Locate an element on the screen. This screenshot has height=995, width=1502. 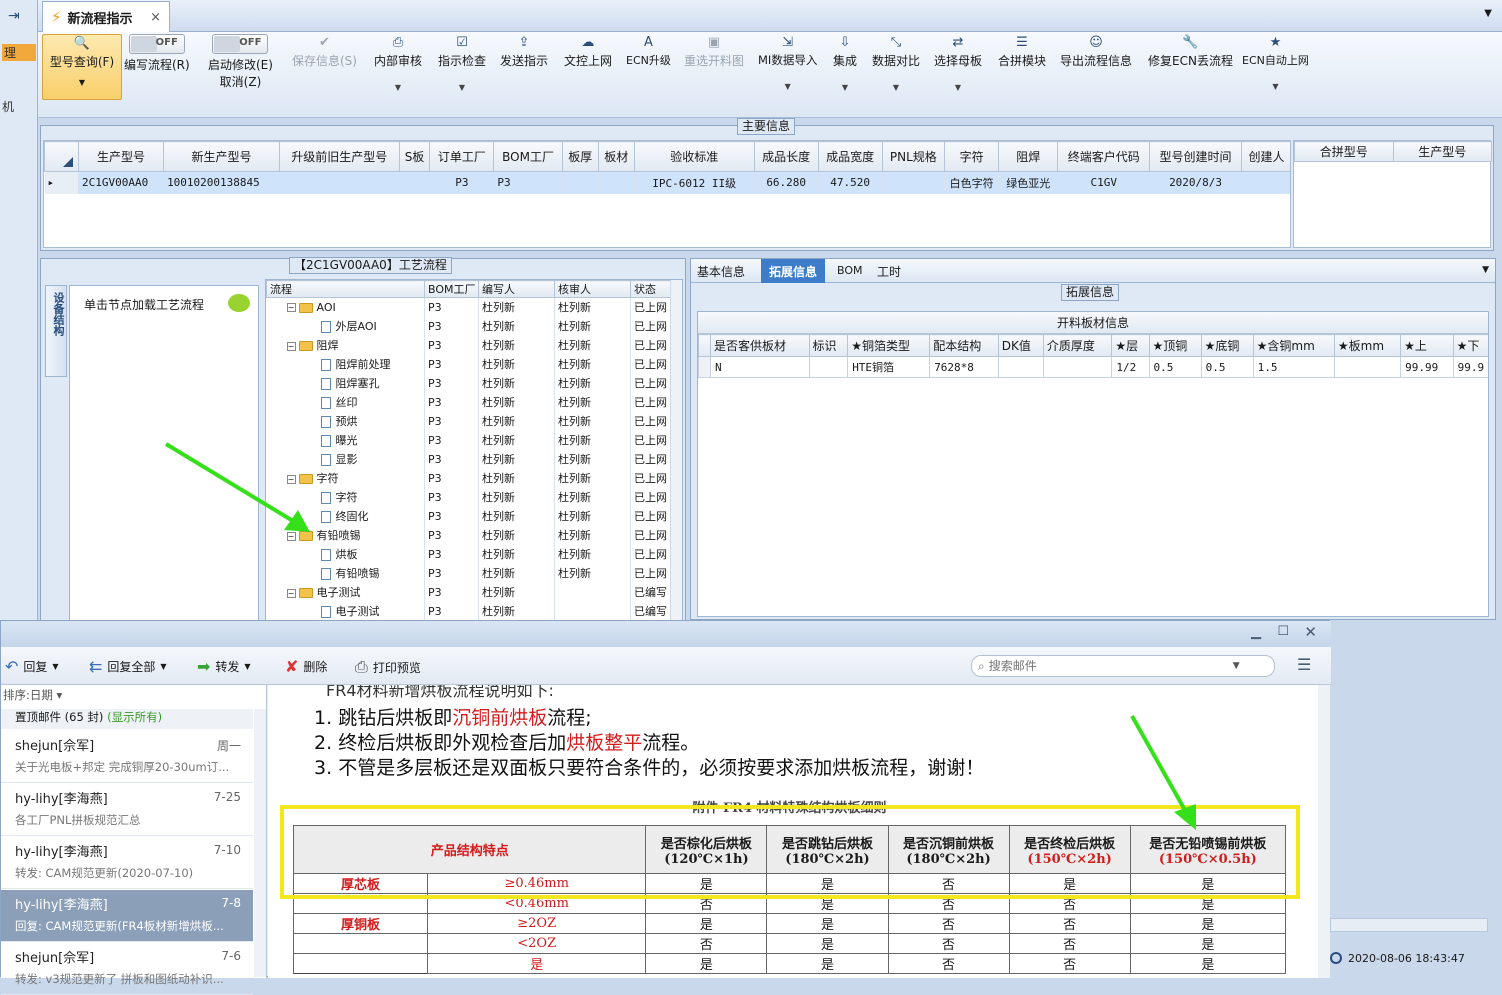
cell: 7628*8 is located at coordinates (964, 367).